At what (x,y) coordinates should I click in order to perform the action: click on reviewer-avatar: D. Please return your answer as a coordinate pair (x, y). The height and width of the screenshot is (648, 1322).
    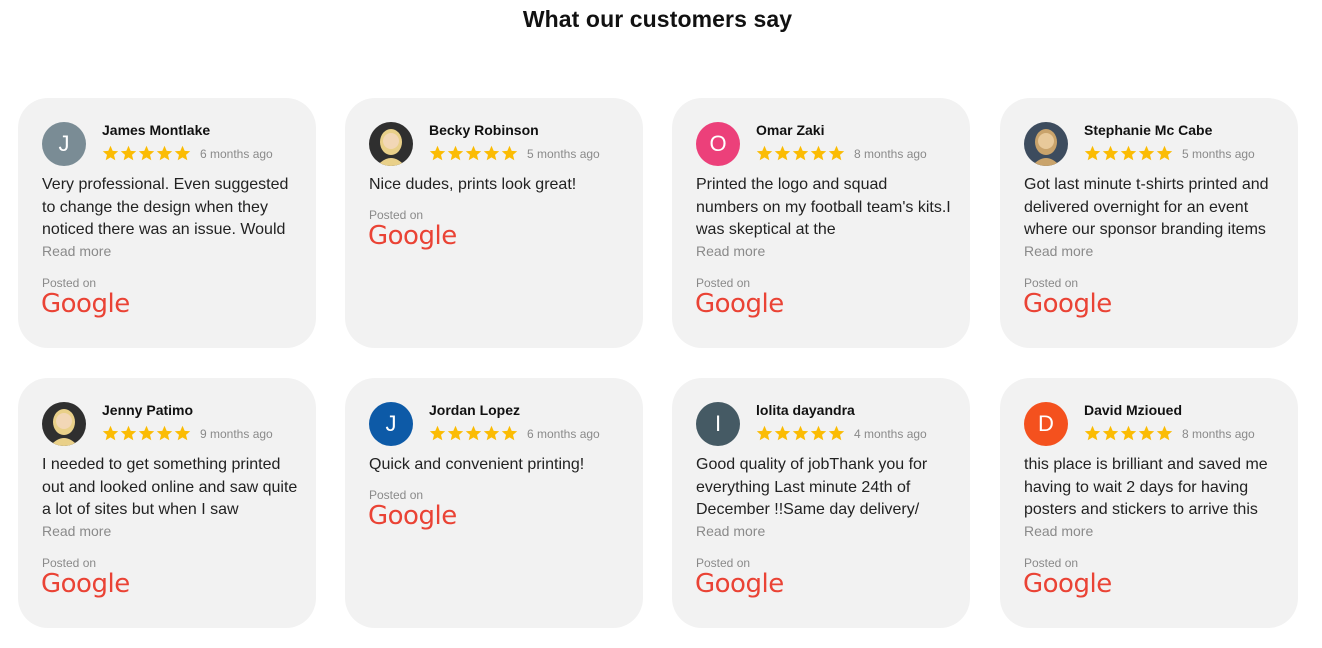
    Looking at the image, I should click on (1046, 424).